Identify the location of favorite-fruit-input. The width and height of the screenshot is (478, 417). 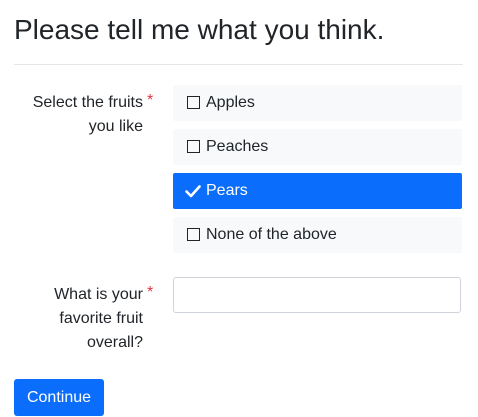
(317, 295).